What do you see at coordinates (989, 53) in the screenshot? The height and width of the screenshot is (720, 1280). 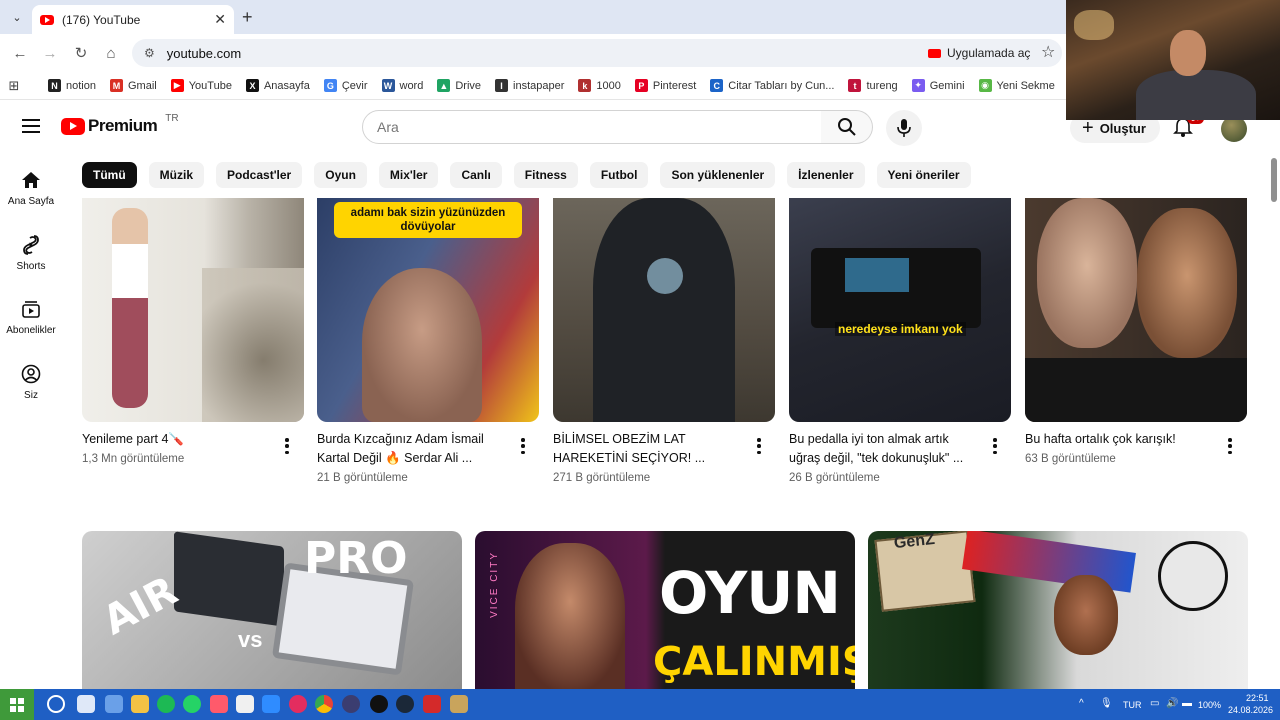 I see `open-in-app-label: Uygulamada aç` at bounding box center [989, 53].